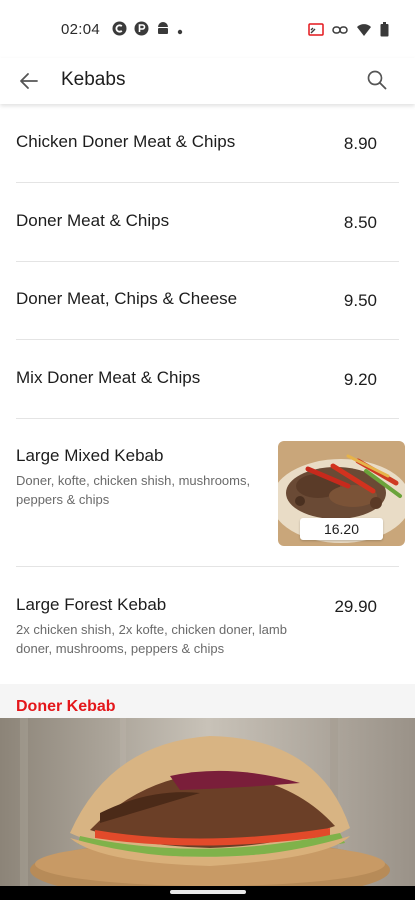  I want to click on item-name: Mix Doner Meat & Chips, so click(108, 377).